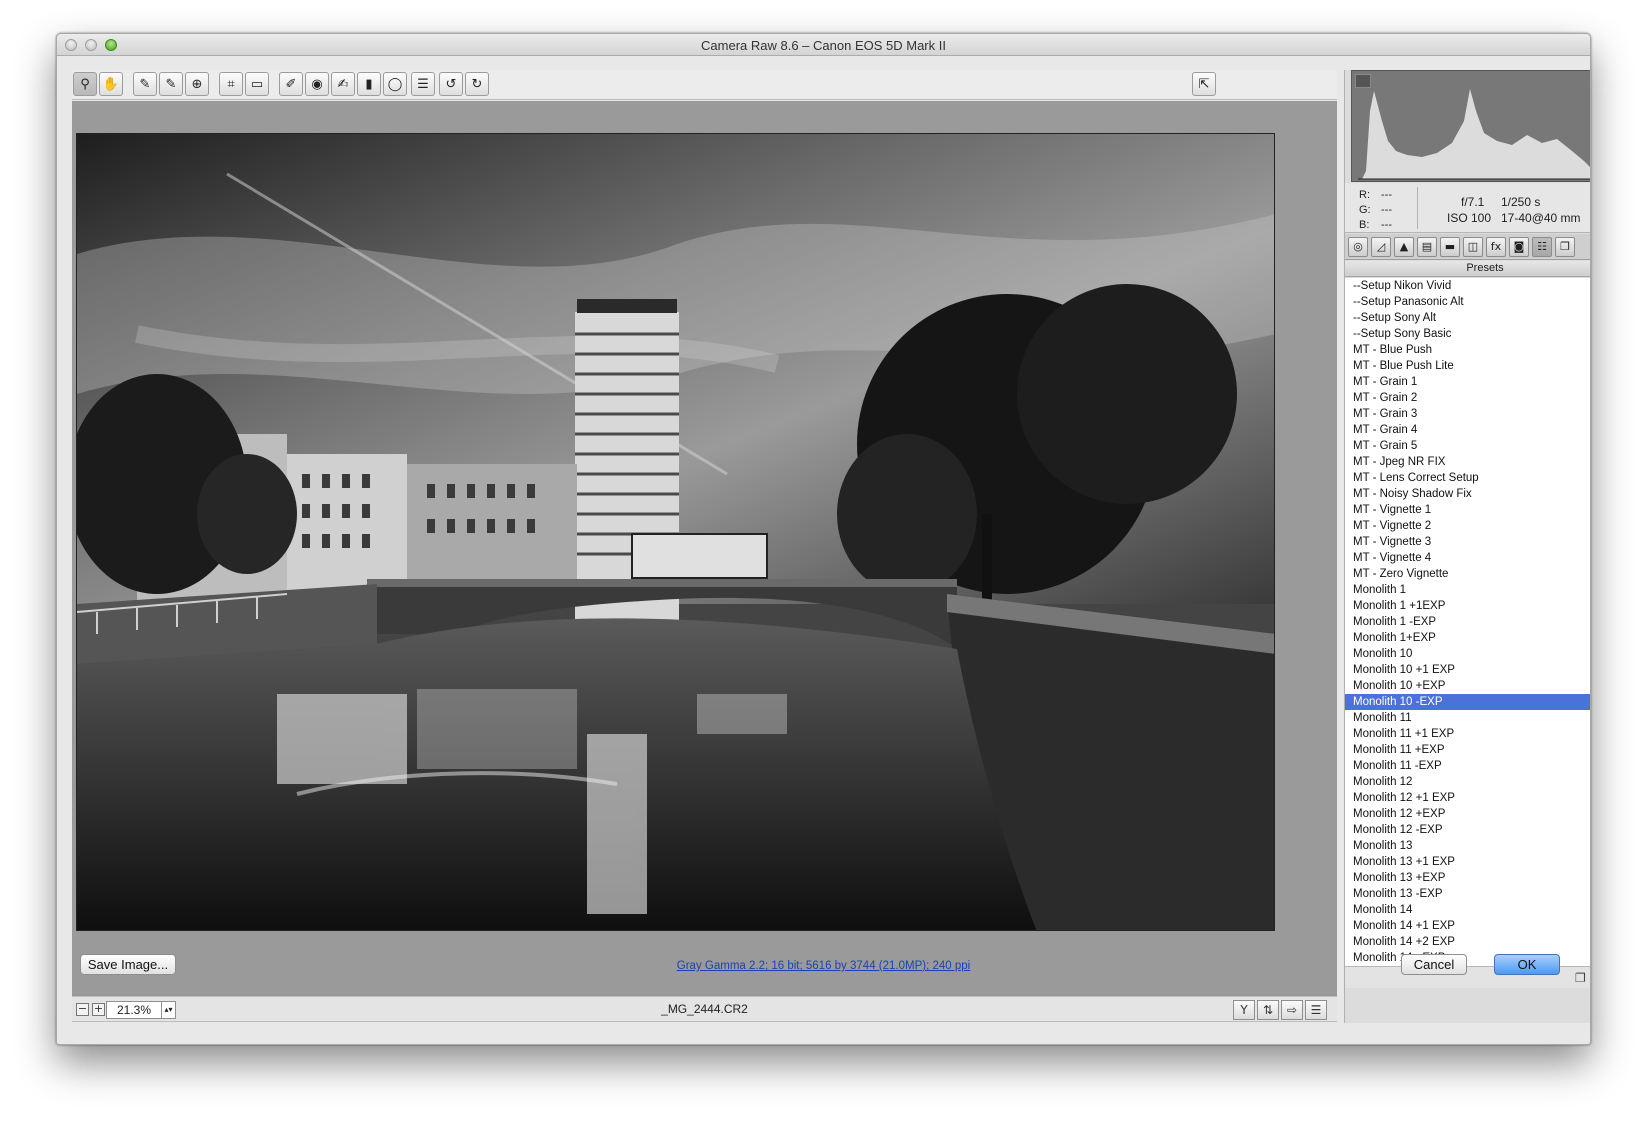  What do you see at coordinates (1467, 686) in the screenshot?
I see `preset-item: Monolith 10 +EXP` at bounding box center [1467, 686].